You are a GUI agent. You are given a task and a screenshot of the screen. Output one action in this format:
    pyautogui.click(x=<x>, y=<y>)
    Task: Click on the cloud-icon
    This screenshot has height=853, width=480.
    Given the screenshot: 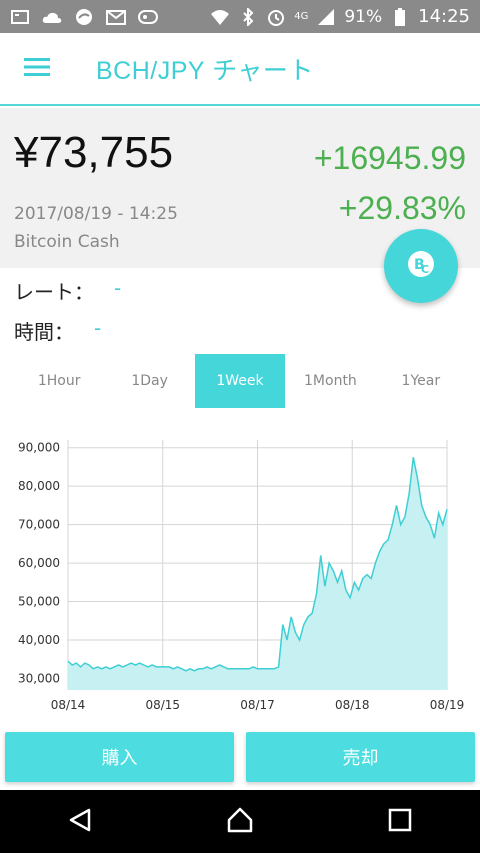 What is the action you would take?
    pyautogui.click(x=52, y=17)
    